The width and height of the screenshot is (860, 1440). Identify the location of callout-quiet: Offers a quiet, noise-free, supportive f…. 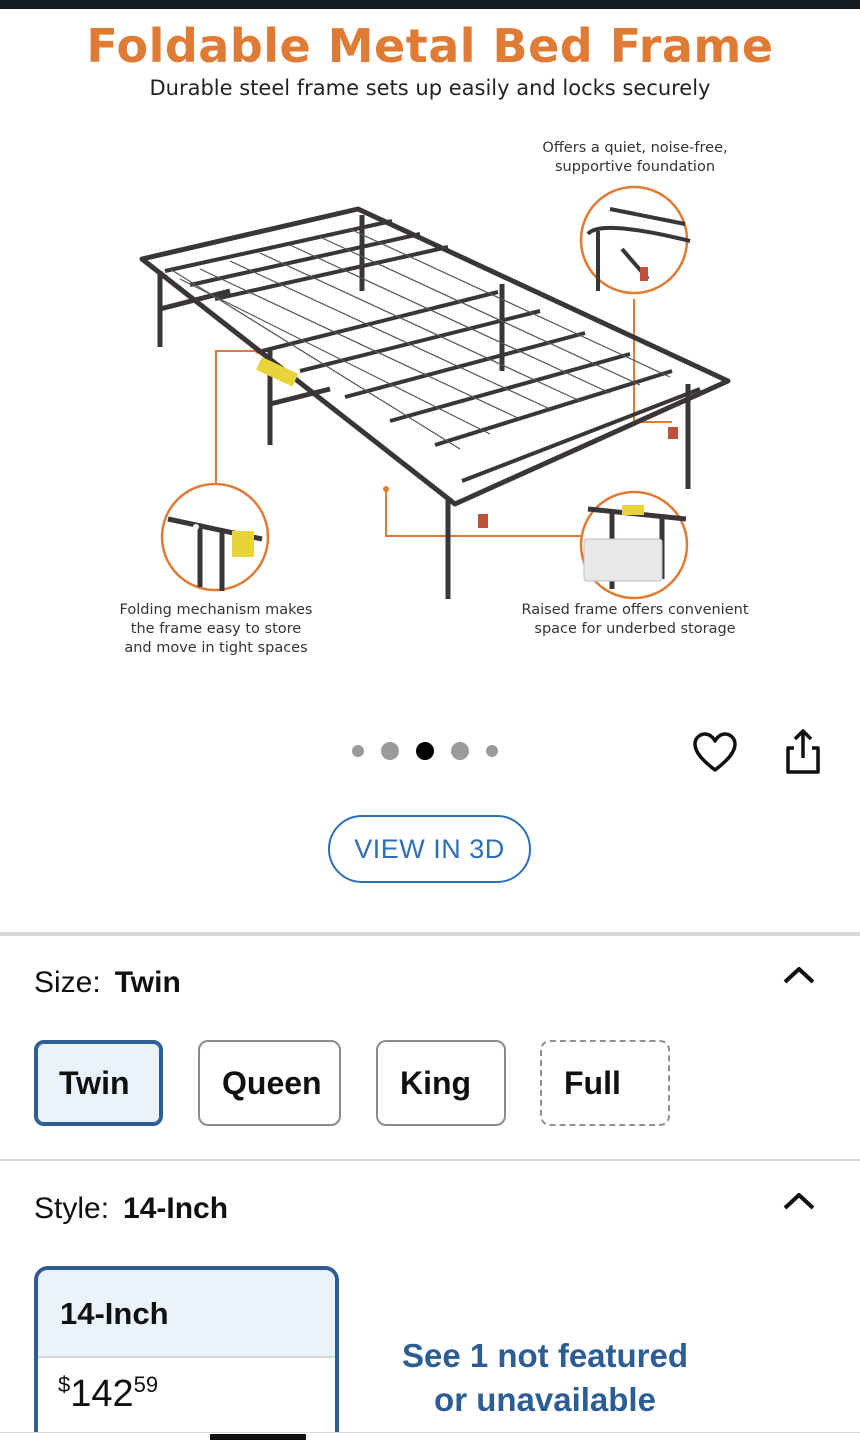
(635, 158).